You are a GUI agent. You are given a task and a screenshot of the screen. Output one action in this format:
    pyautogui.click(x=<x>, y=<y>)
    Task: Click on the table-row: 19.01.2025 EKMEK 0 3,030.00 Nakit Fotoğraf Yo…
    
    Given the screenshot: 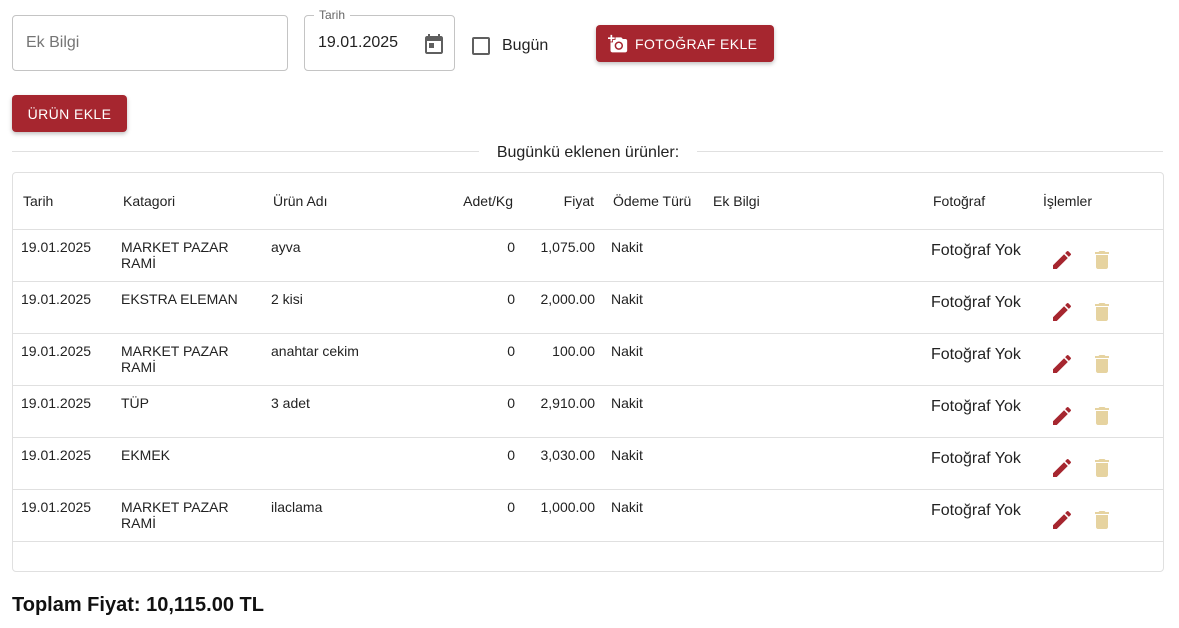 What is the action you would take?
    pyautogui.click(x=588, y=464)
    